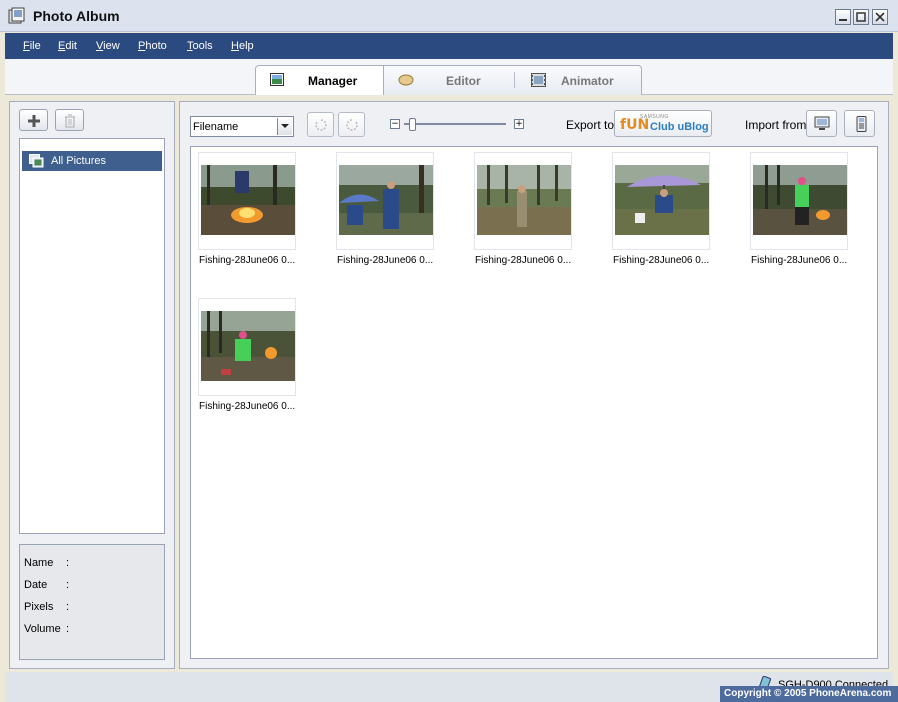 The width and height of the screenshot is (898, 702). I want to click on copyright-watermark: Copyright © 2005 PhoneArena.com, so click(809, 694).